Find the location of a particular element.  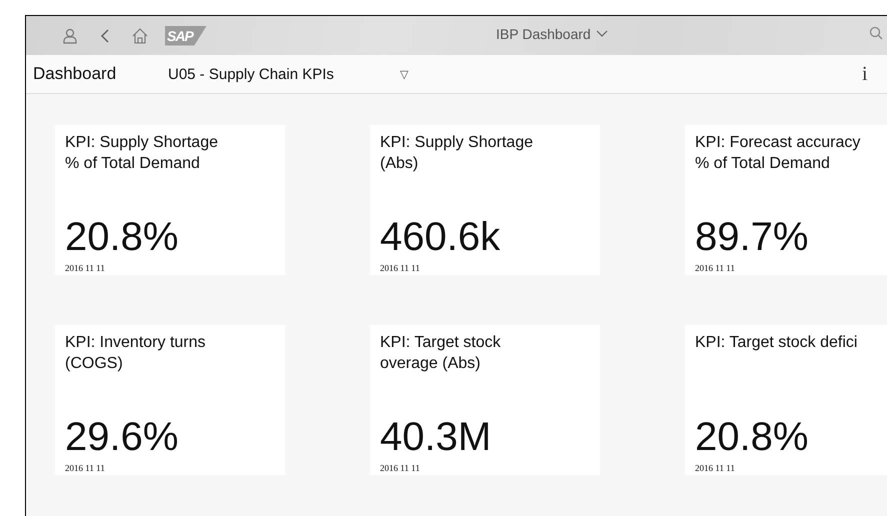

info-button: i is located at coordinates (865, 74).